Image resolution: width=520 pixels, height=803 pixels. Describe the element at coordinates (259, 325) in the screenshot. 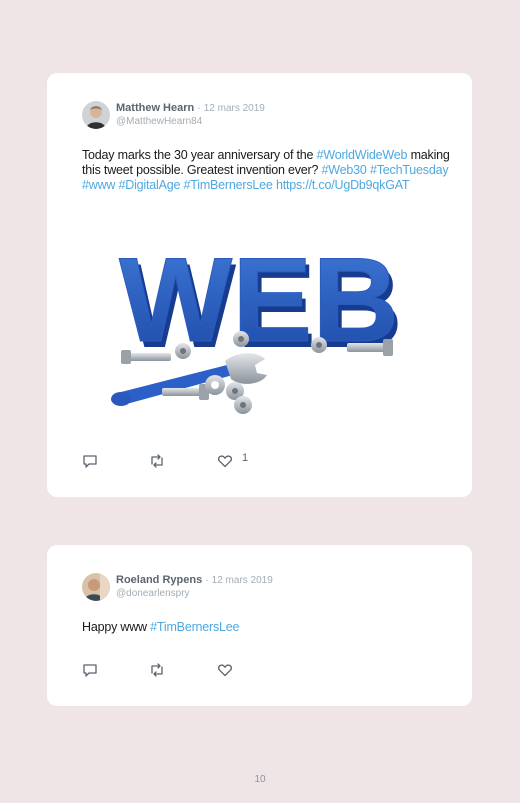

I see `tweet-image: WEB WEB` at that location.